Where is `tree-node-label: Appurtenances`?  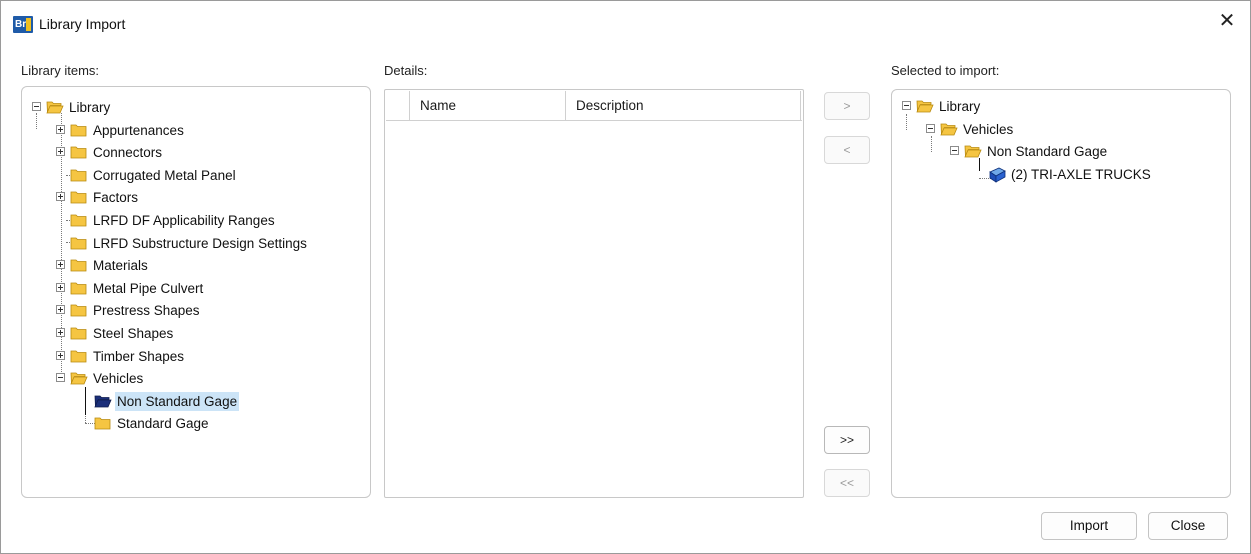 tree-node-label: Appurtenances is located at coordinates (138, 130).